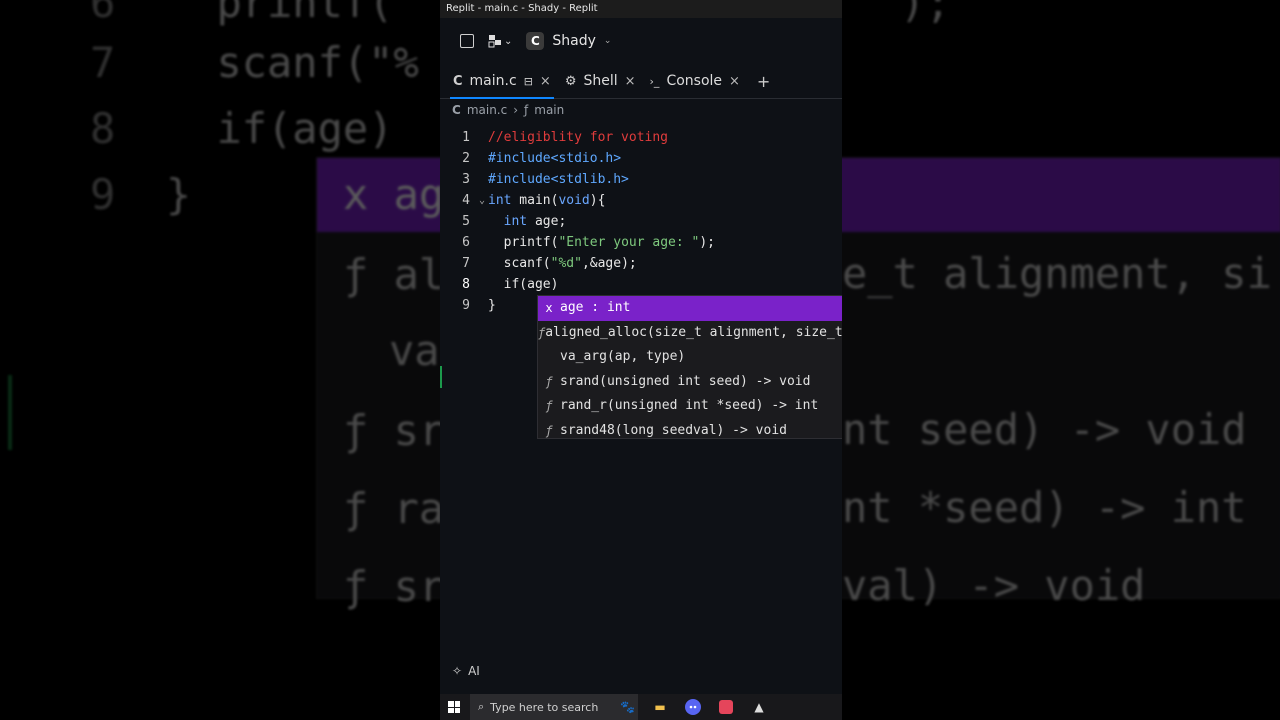 This screenshot has height=720, width=1280. I want to click on suggestion-item: ƒ srand(unsigned int seed) -> void, so click(690, 382).